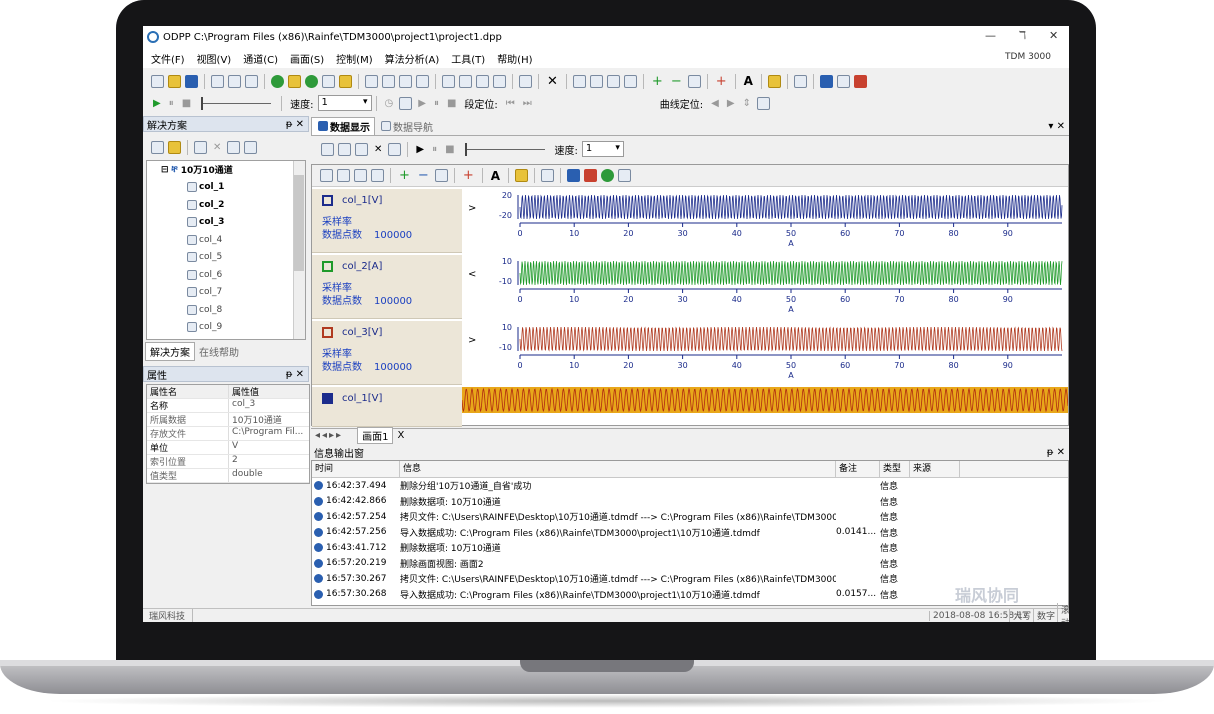  Describe the element at coordinates (406, 126) in the screenshot. I see `tab-data-navigation: 数据导航` at that location.